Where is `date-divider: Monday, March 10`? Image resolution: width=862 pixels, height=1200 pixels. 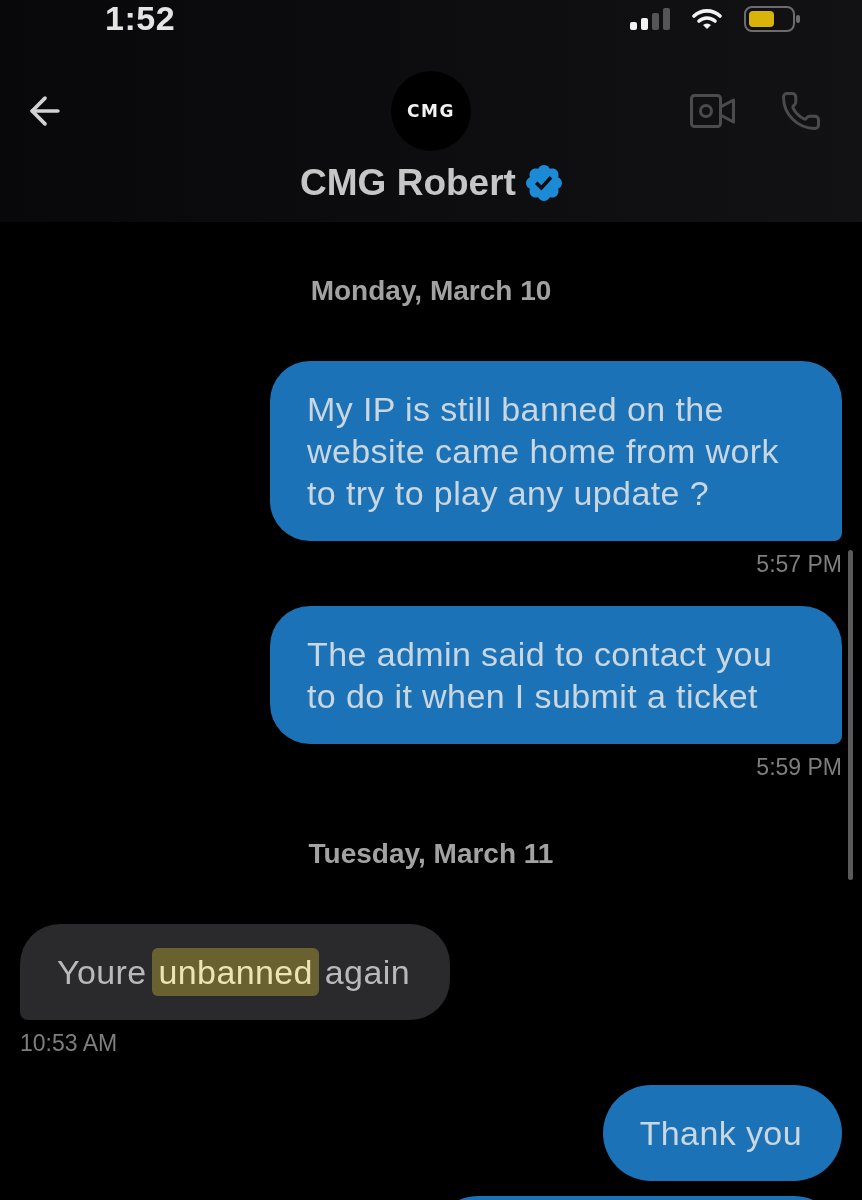
date-divider: Monday, March 10 is located at coordinates (431, 291).